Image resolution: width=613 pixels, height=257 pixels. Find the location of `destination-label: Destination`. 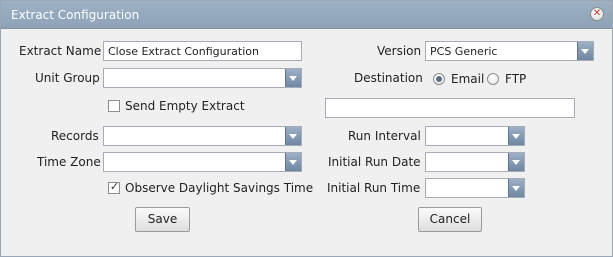

destination-label: Destination is located at coordinates (388, 78).